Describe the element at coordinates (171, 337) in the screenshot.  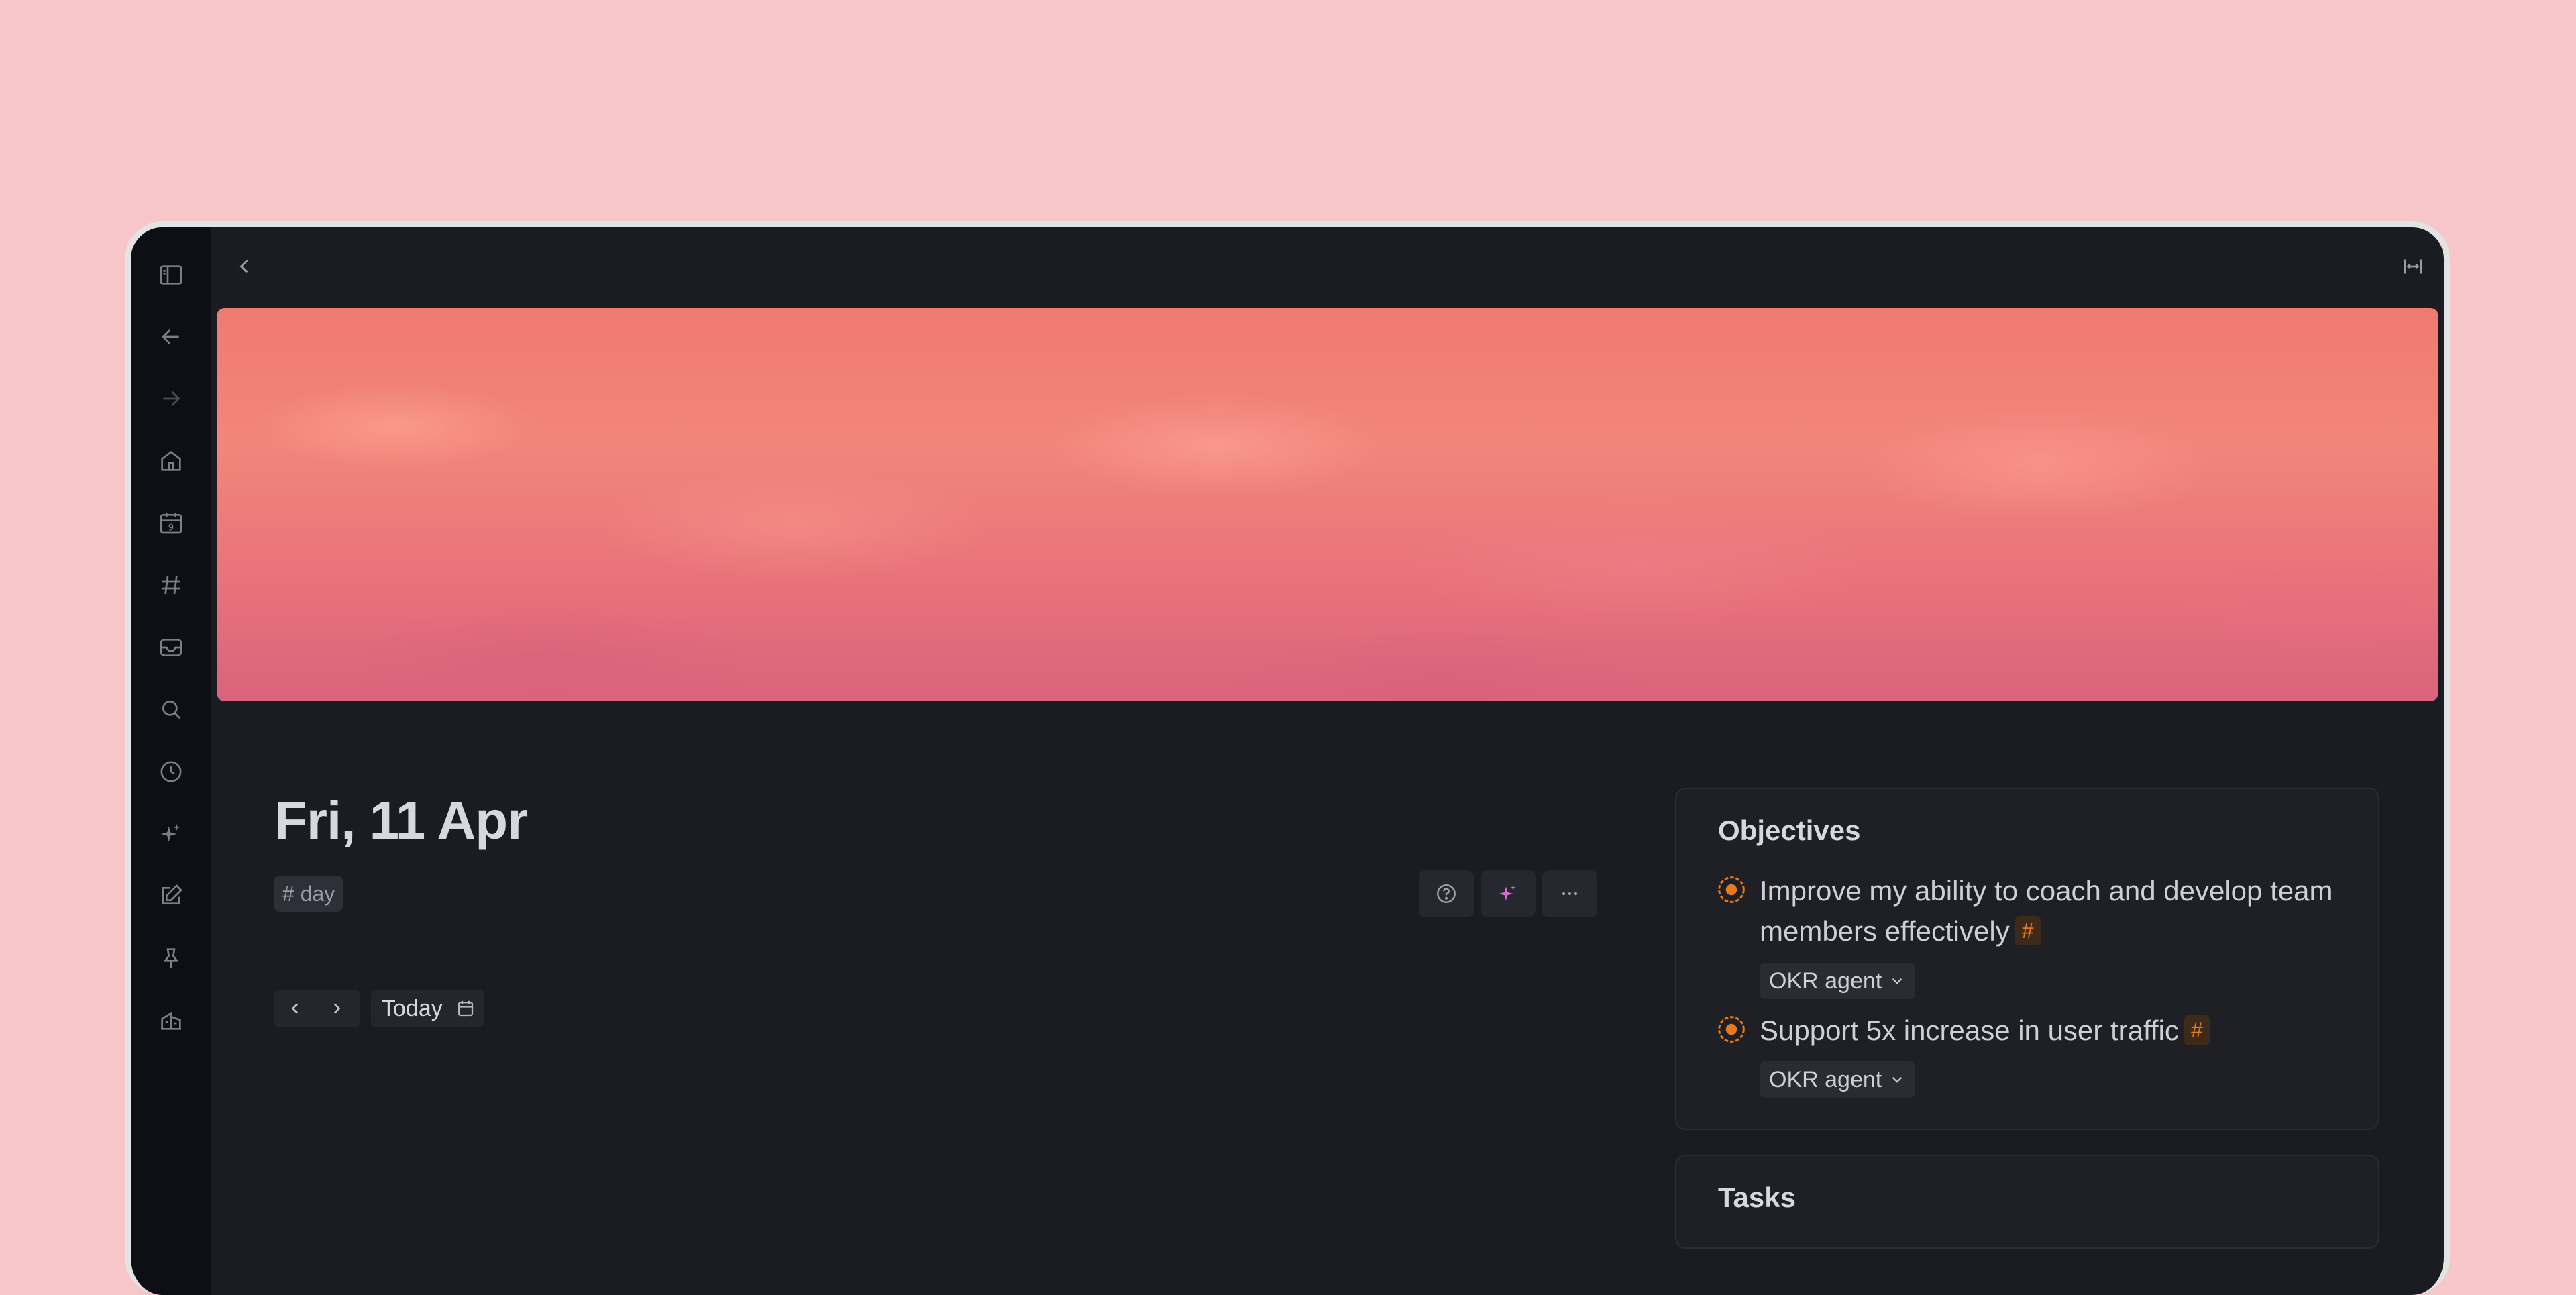
I see `back-arrow-icon` at that location.